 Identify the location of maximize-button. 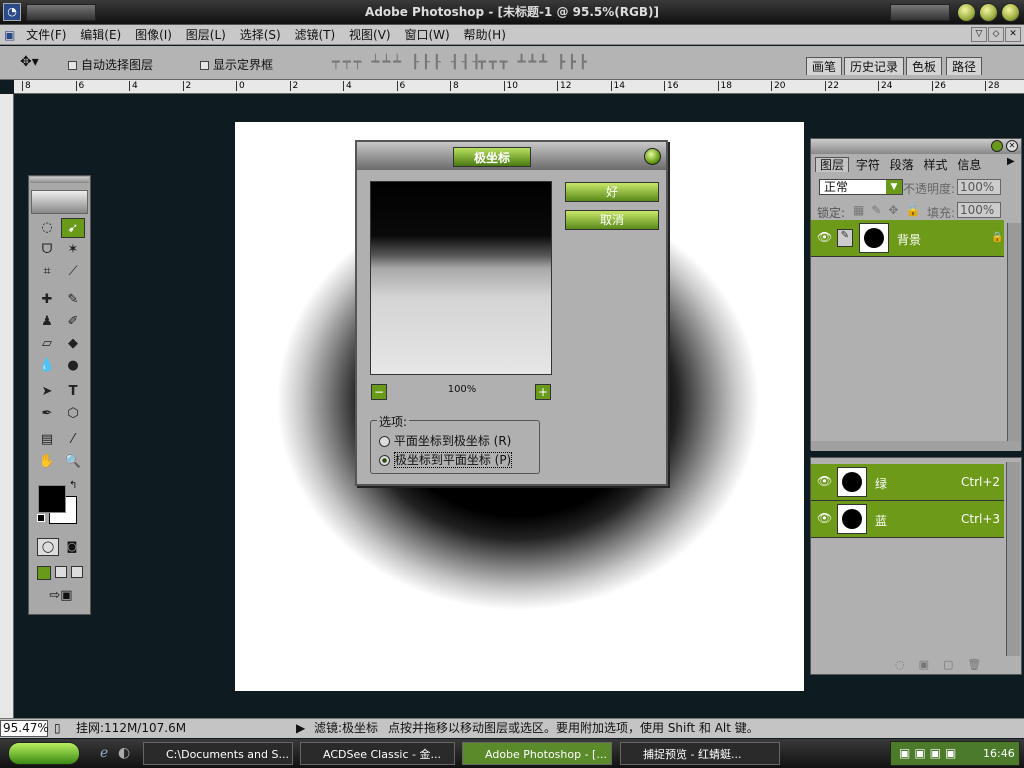
(988, 12).